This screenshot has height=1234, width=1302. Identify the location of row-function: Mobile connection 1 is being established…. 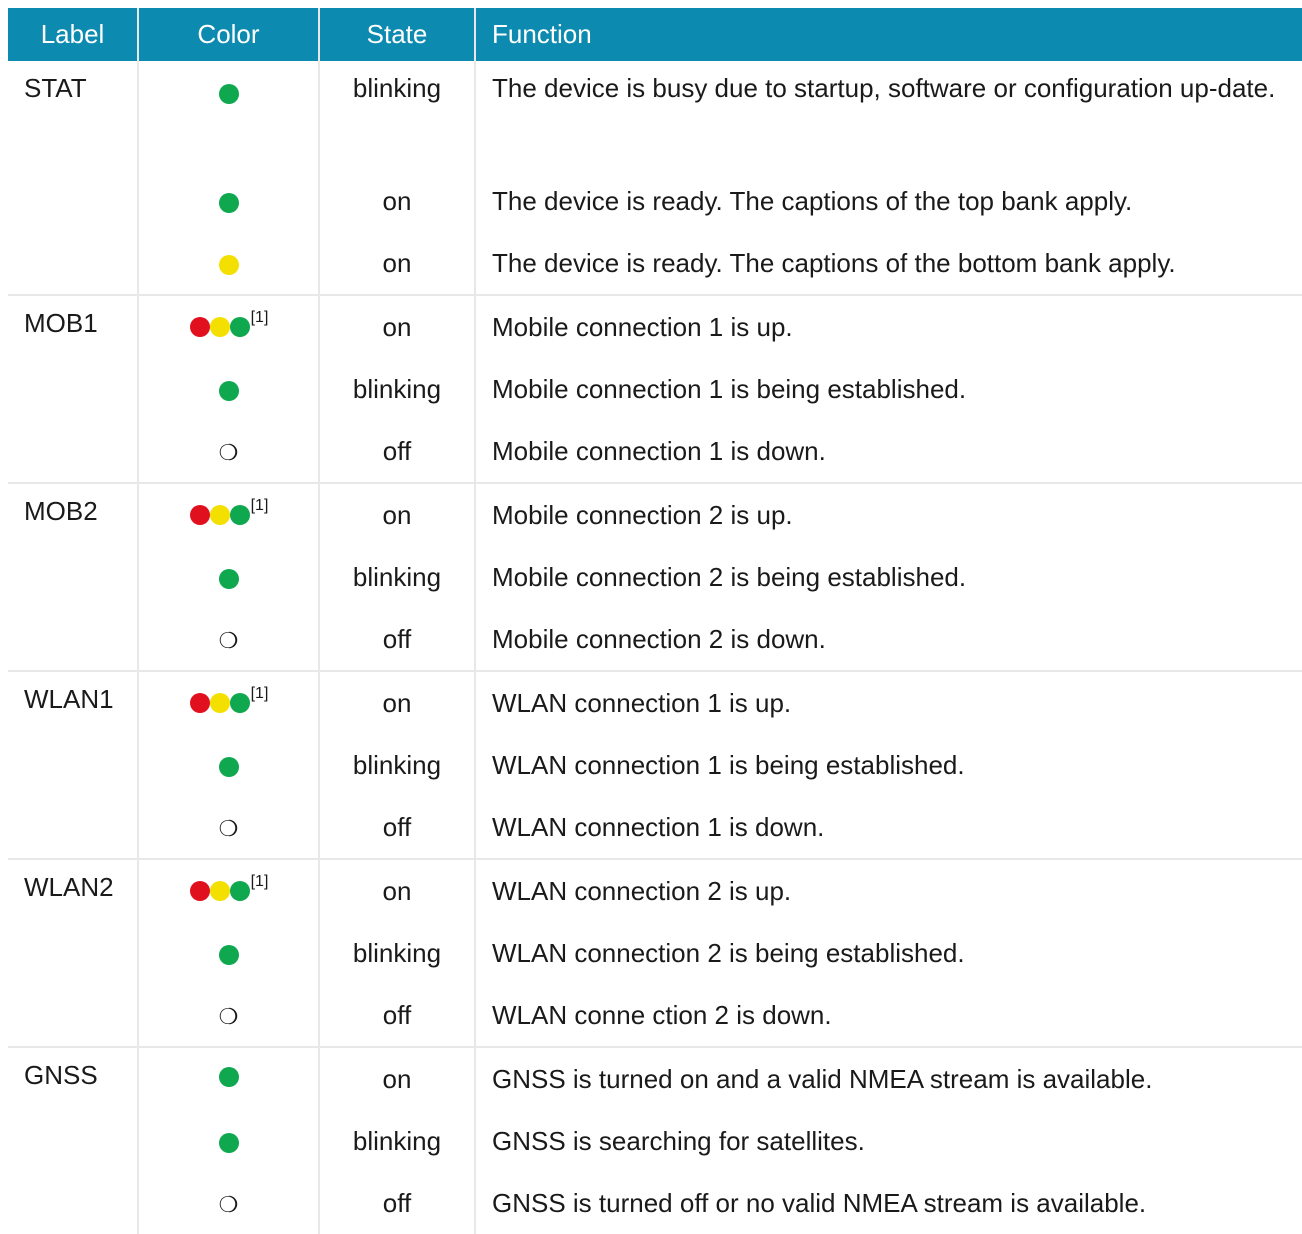
(729, 388).